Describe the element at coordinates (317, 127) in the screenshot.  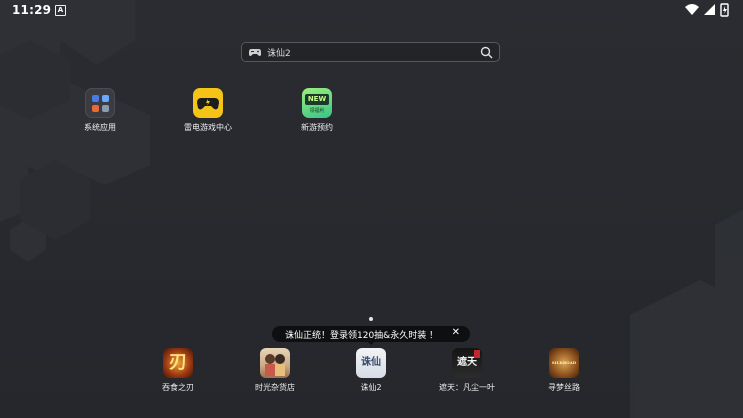
I see `app-label: 新游预约` at that location.